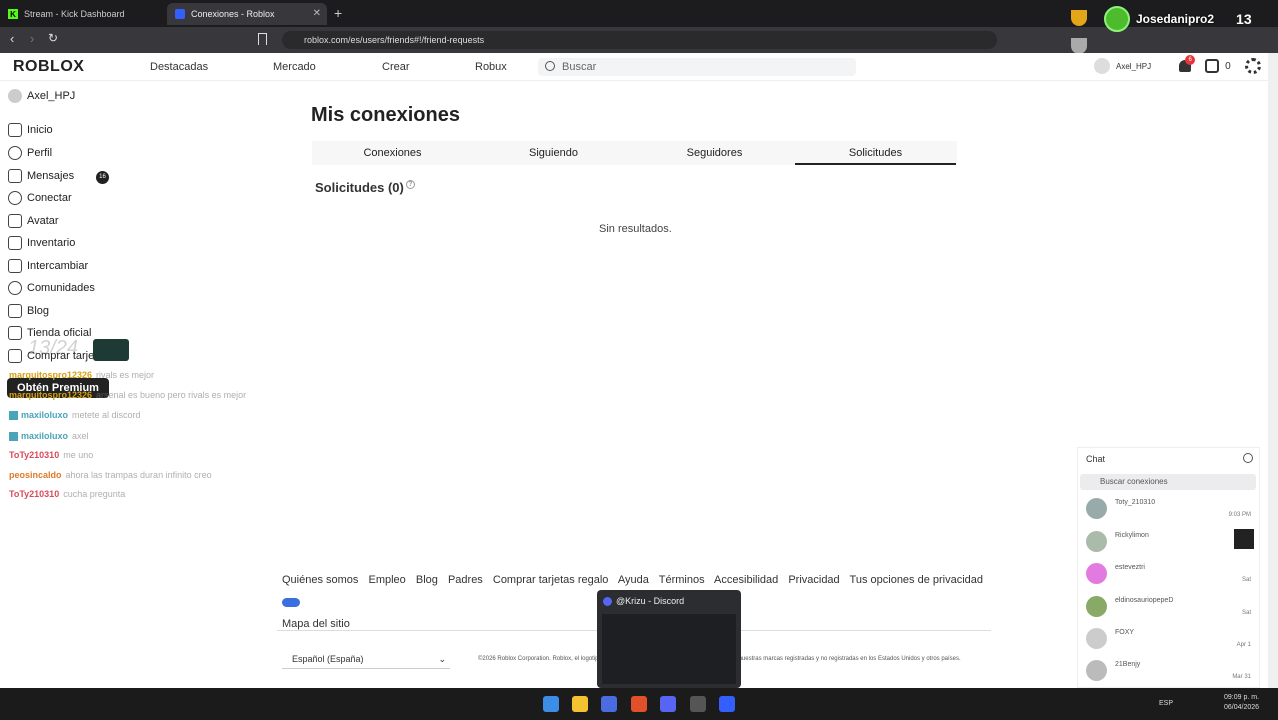  What do you see at coordinates (1133, 66) in the screenshot?
I see `header-username: Axel_HPJ` at bounding box center [1133, 66].